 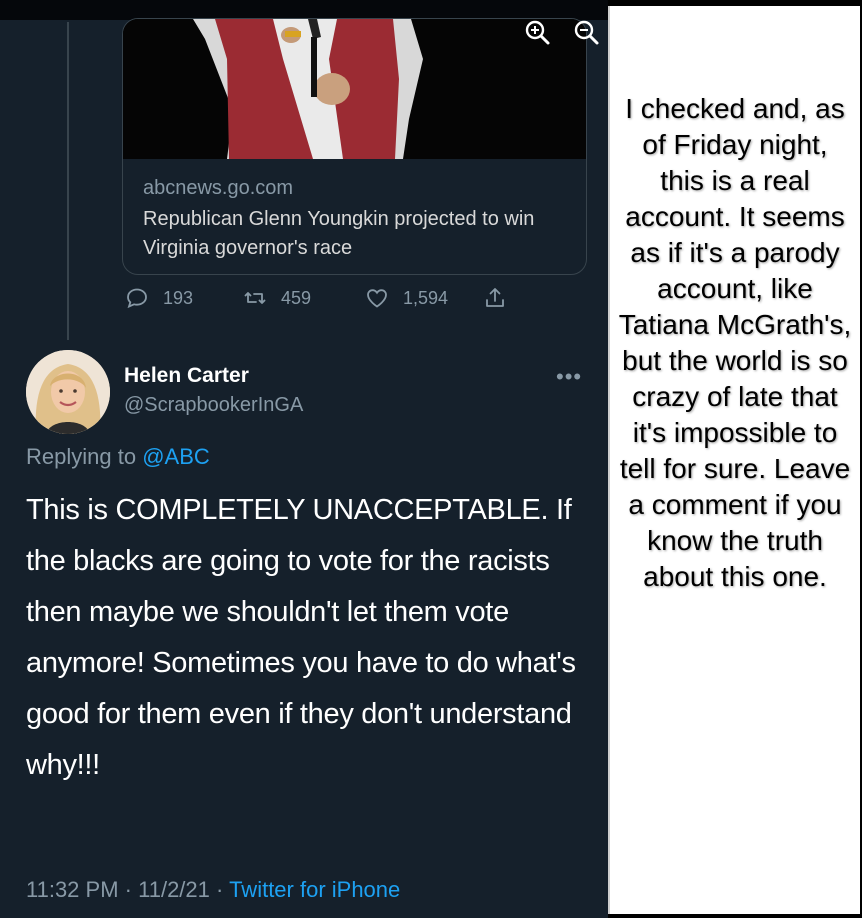 What do you see at coordinates (255, 298) in the screenshot?
I see `retweet-icon` at bounding box center [255, 298].